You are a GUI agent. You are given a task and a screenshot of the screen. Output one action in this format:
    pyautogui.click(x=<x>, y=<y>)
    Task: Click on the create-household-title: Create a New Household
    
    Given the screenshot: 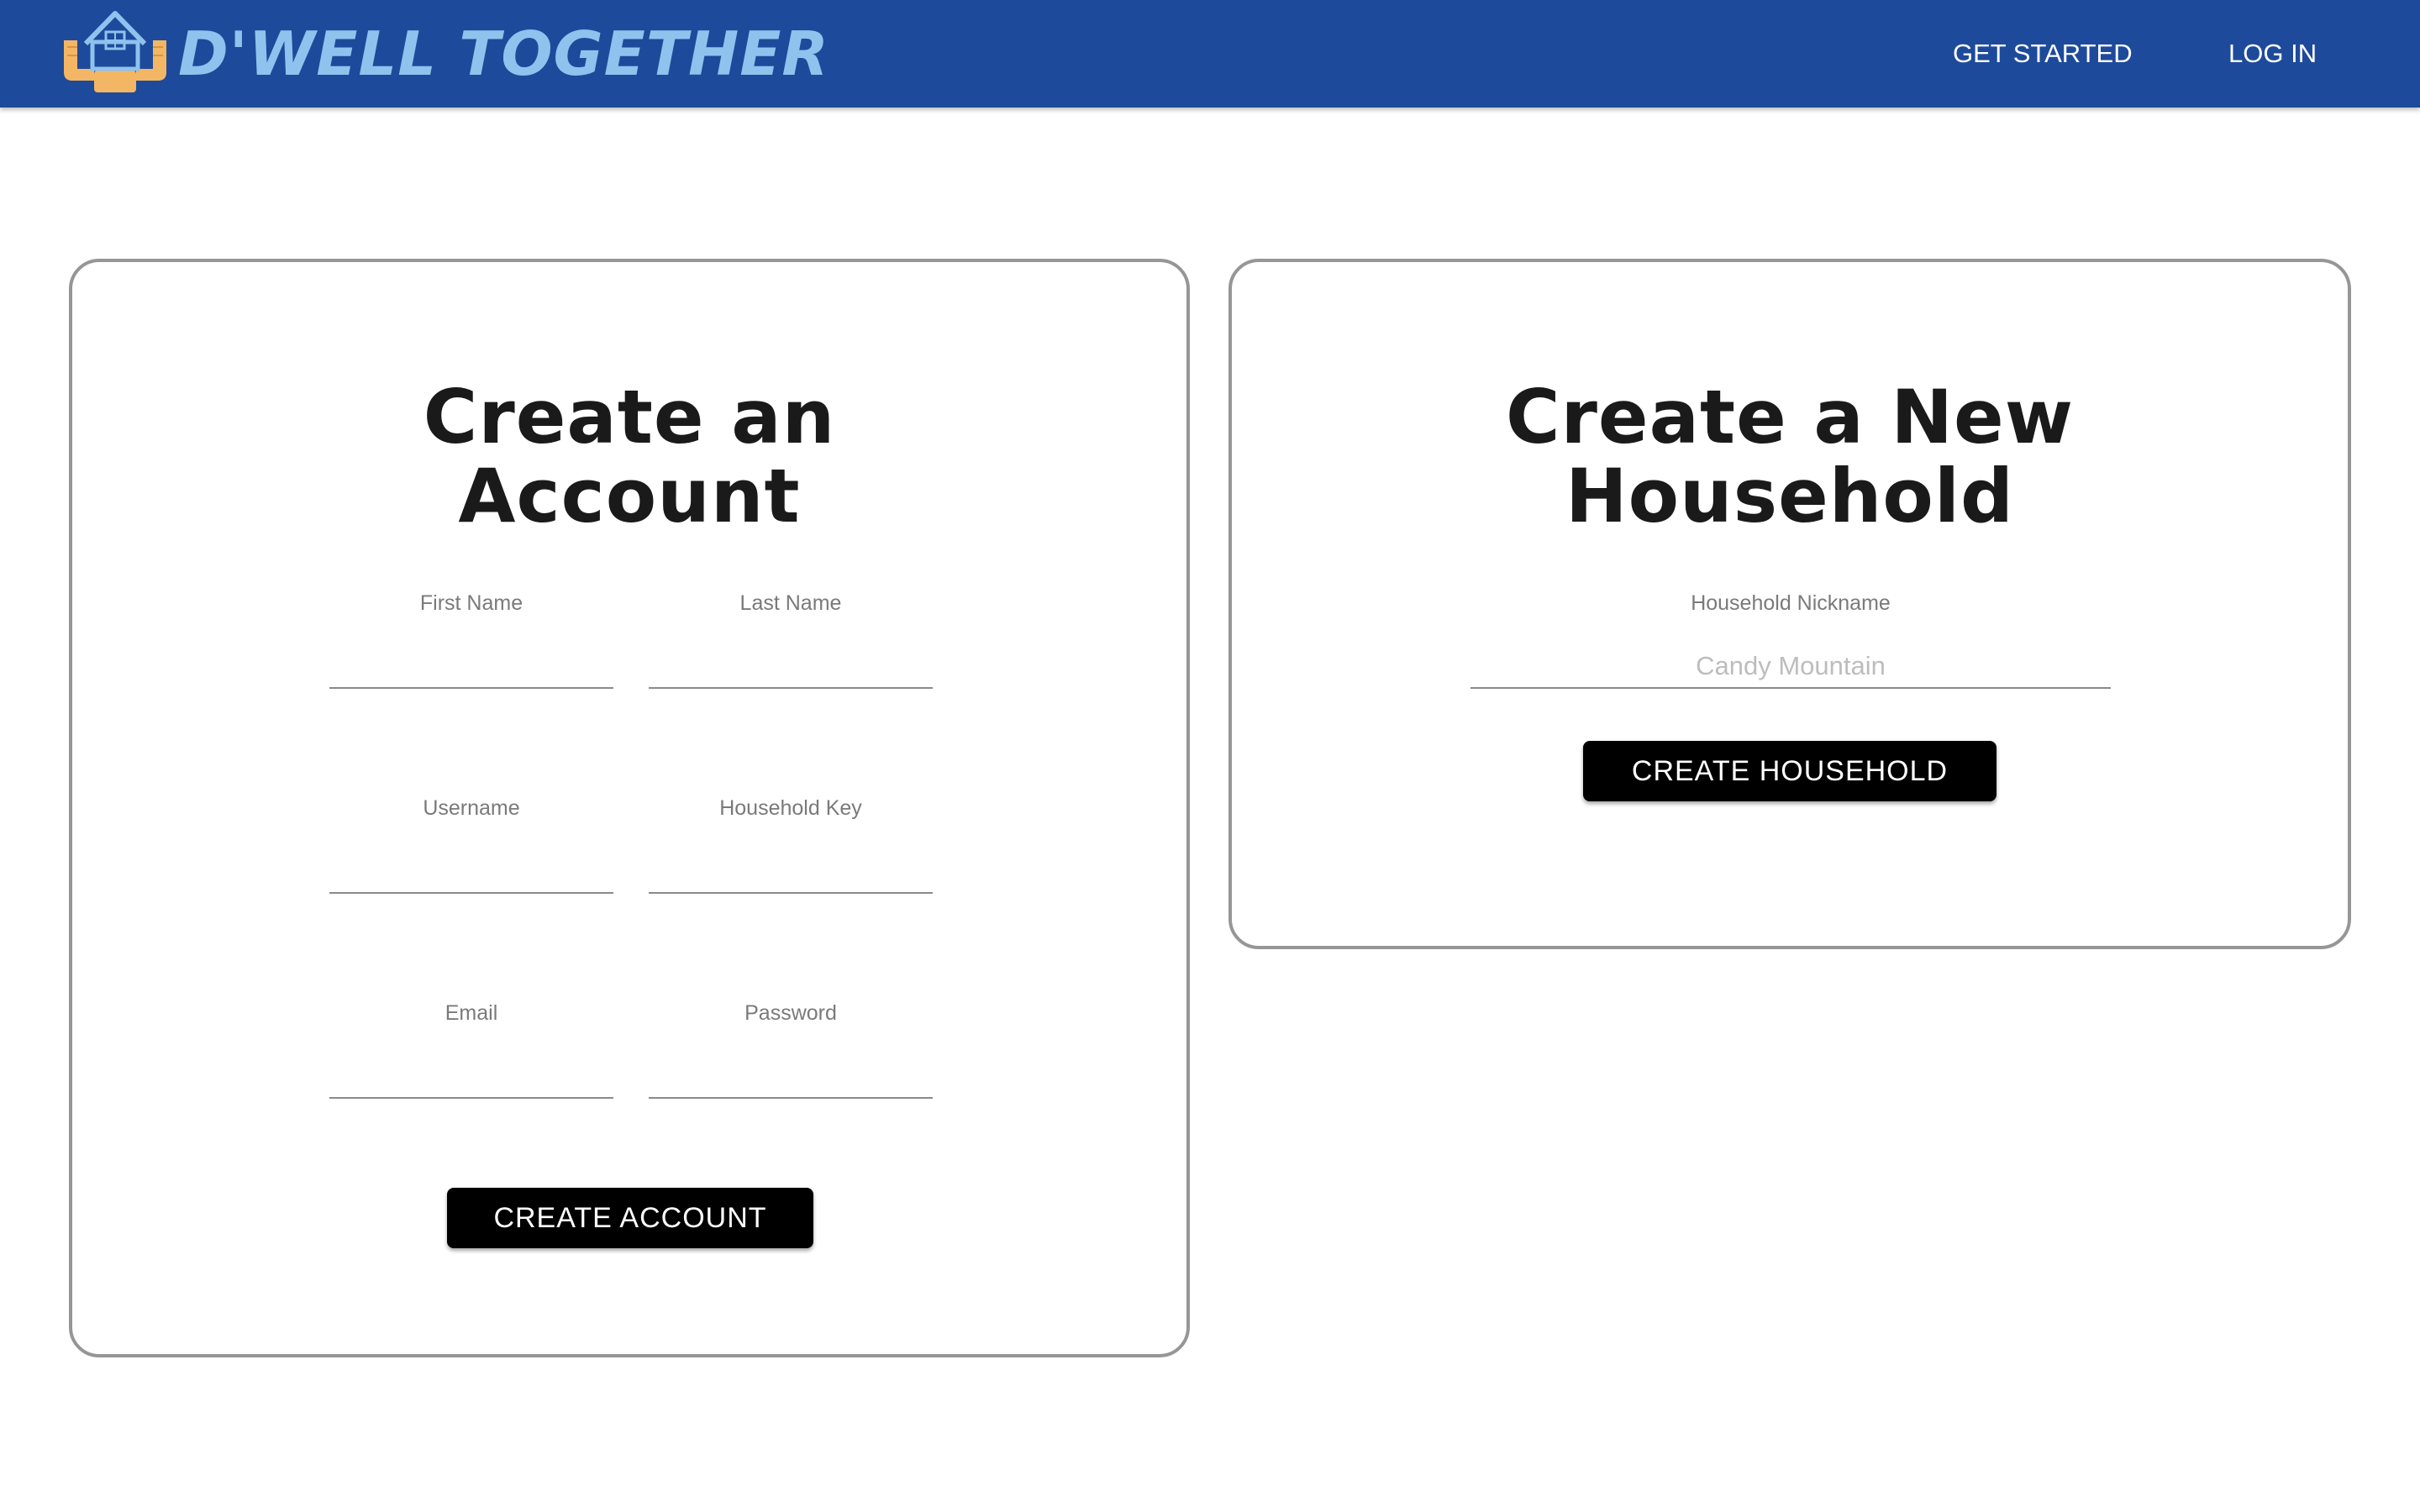 What is the action you would take?
    pyautogui.click(x=1790, y=457)
    